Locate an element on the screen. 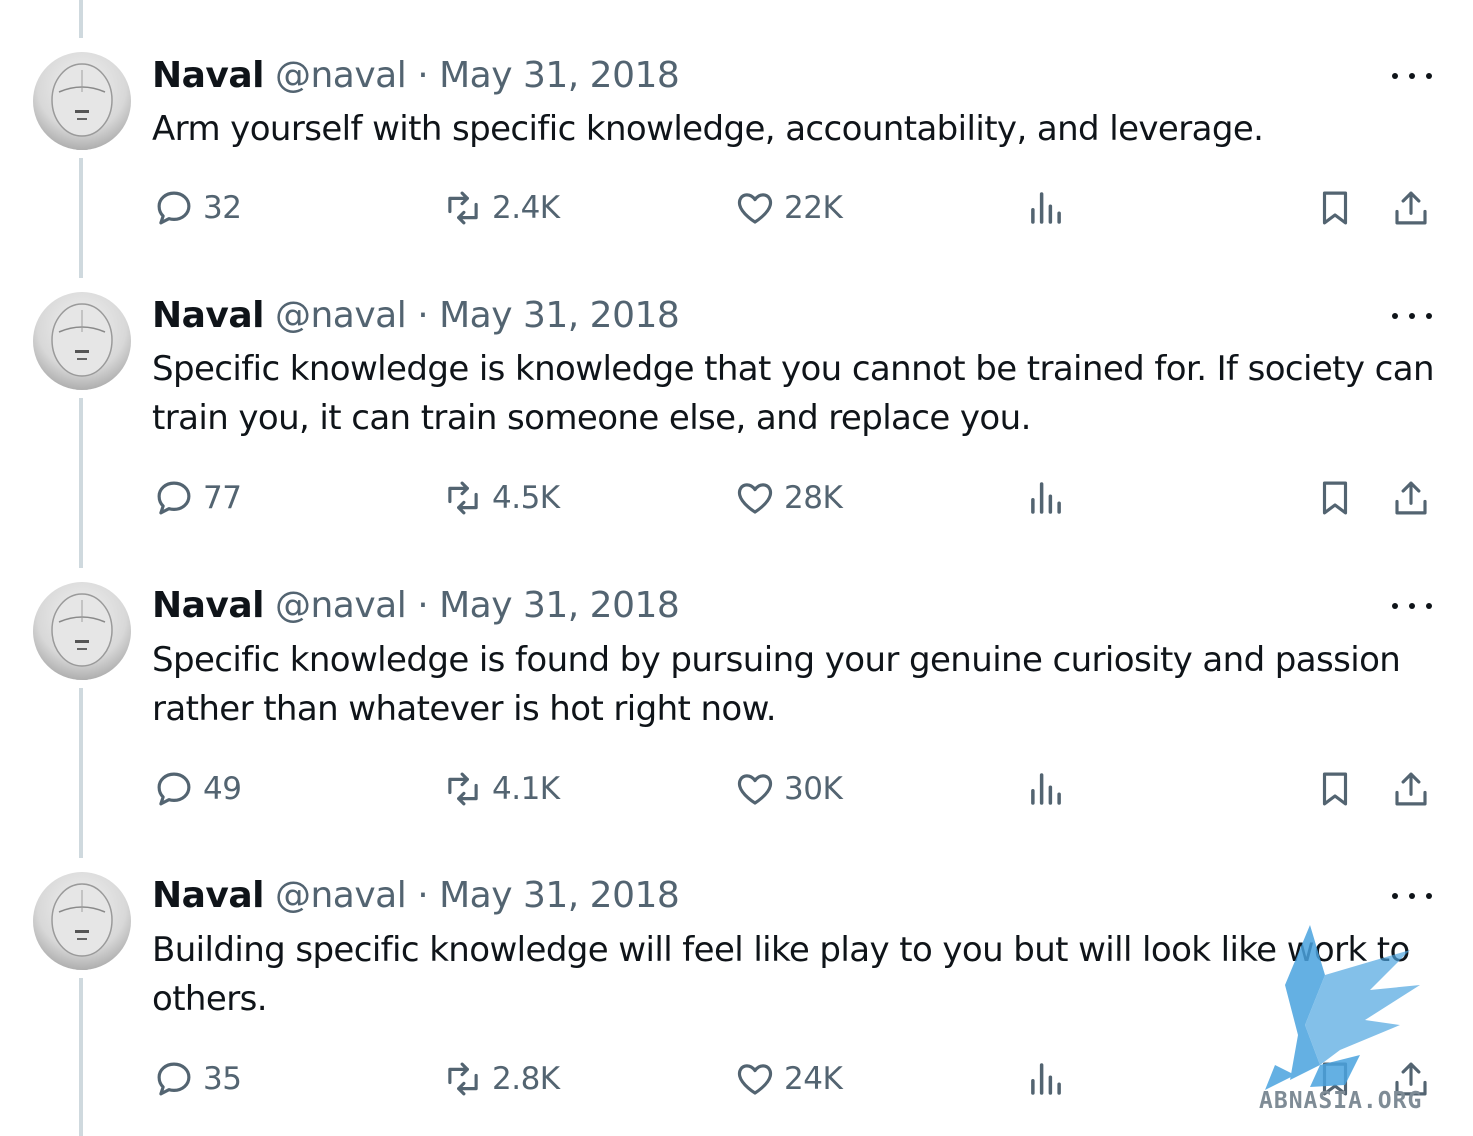 The width and height of the screenshot is (1473, 1136). like-button: 28K is located at coordinates (788, 498).